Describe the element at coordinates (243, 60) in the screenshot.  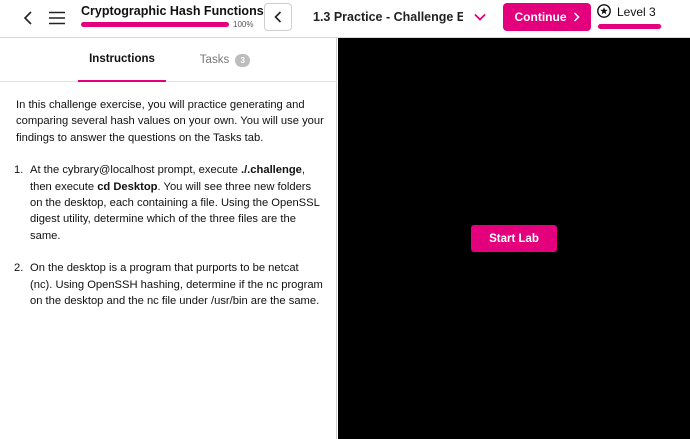
I see `tasks-count-badge: 3` at that location.